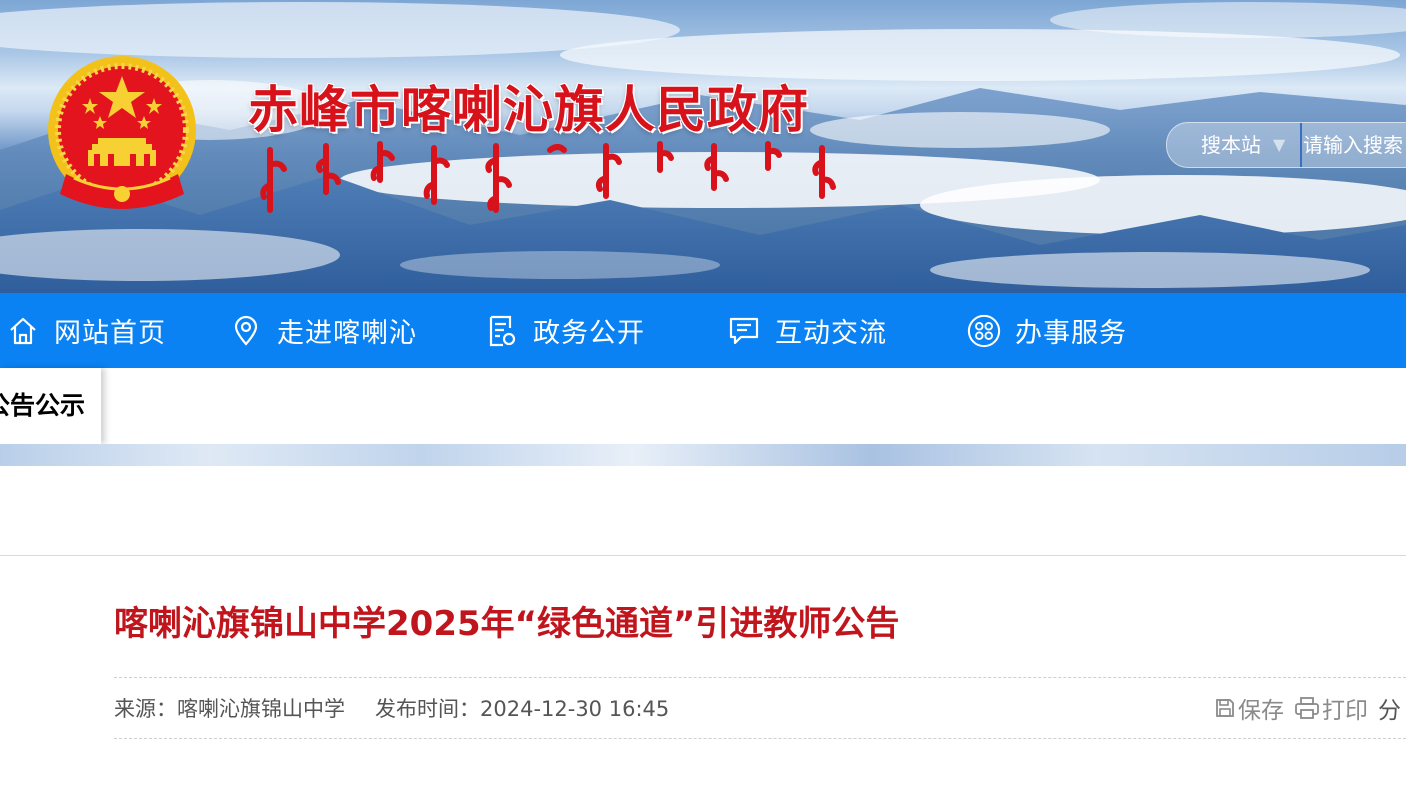 The height and width of the screenshot is (805, 1406). What do you see at coordinates (744, 331) in the screenshot?
I see `chat-icon` at bounding box center [744, 331].